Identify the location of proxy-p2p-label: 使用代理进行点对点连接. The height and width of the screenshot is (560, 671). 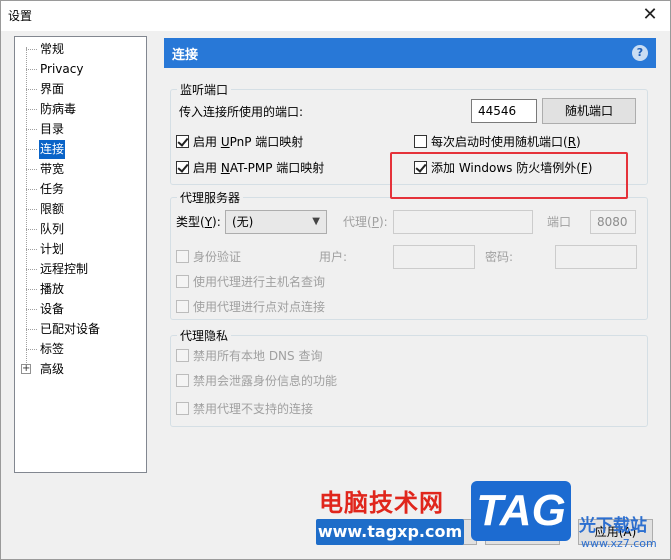
(259, 307).